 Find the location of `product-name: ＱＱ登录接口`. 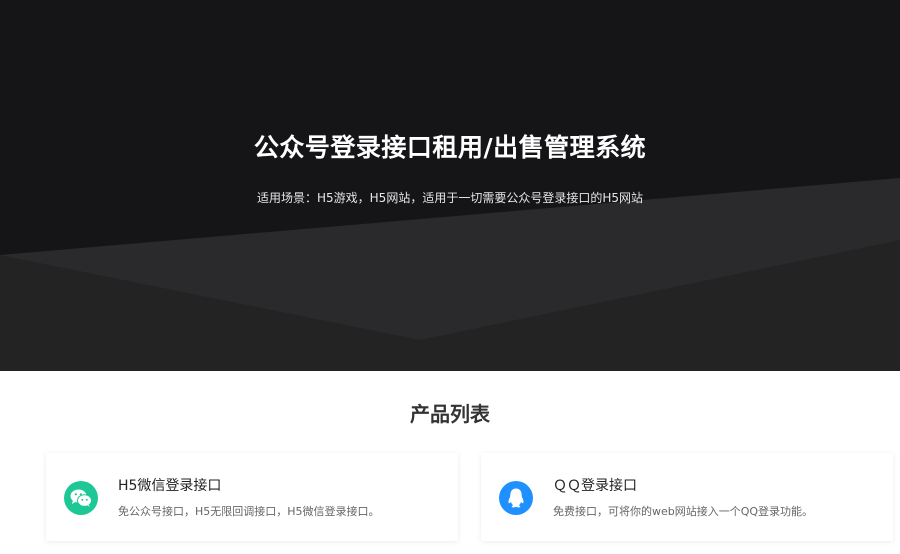

product-name: ＱＱ登录接口 is located at coordinates (595, 486).